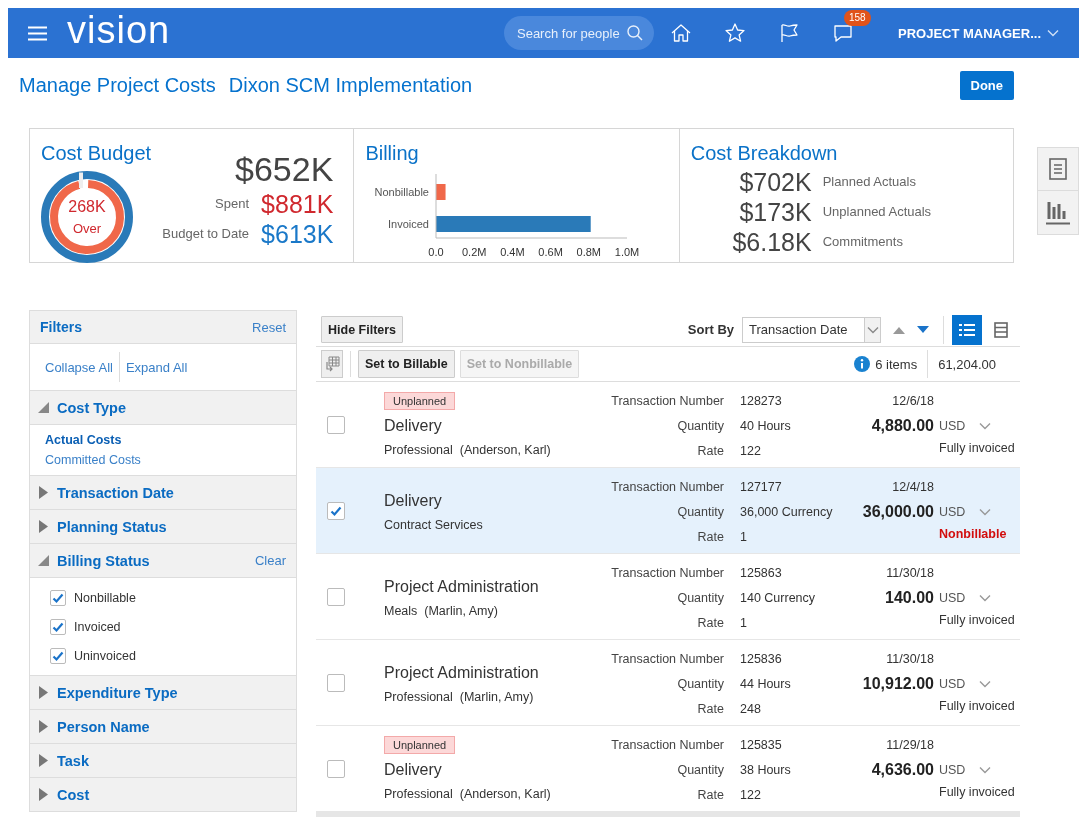 The image size is (1079, 817). Describe the element at coordinates (761, 486) in the screenshot. I see `field-value: 127177` at that location.